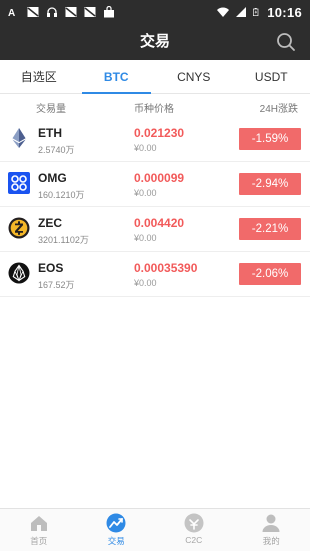 Image resolution: width=320 pixels, height=551 pixels. I want to click on coin-volume: 167.52万, so click(56, 285).